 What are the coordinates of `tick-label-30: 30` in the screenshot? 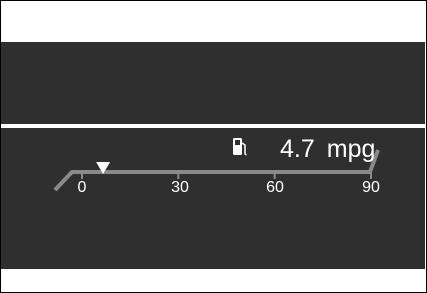 It's located at (180, 187).